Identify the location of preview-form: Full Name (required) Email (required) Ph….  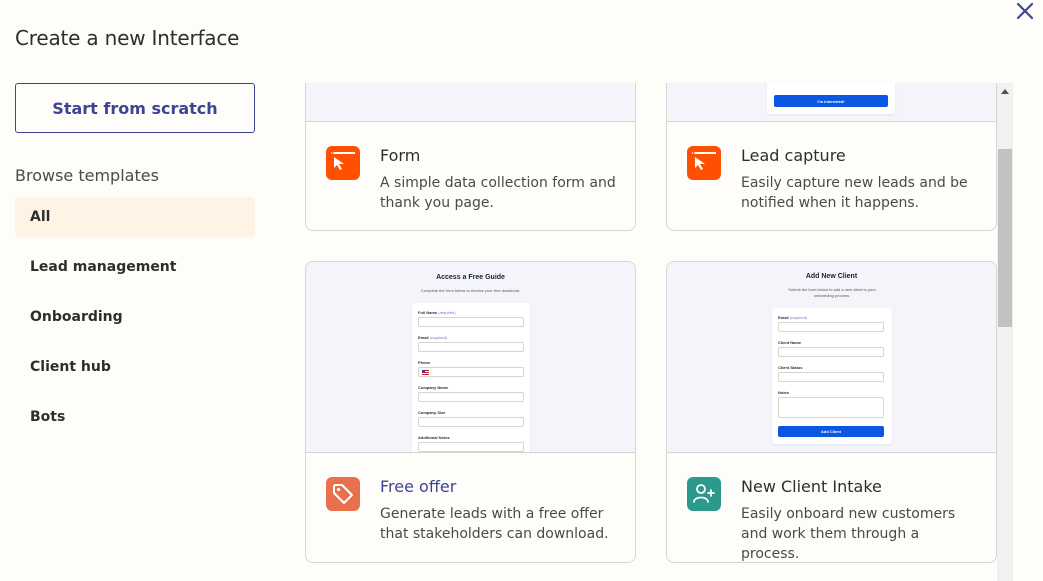
(471, 377).